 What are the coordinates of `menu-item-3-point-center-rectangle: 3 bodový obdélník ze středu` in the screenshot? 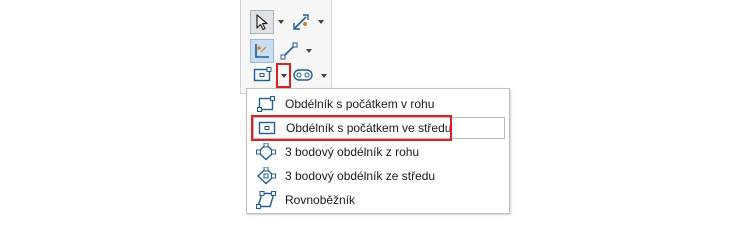 It's located at (379, 176).